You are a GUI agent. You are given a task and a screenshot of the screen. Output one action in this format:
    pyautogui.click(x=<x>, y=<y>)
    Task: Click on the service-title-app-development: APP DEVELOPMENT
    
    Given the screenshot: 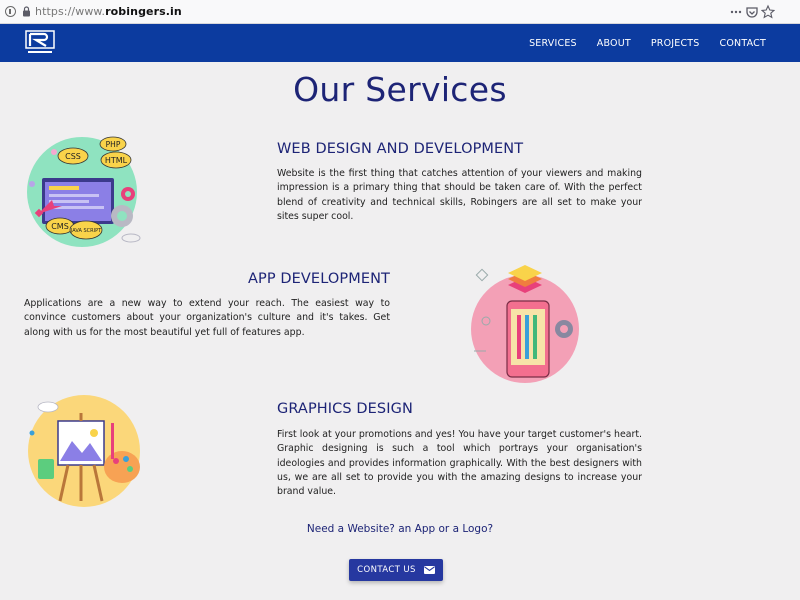 What is the action you would take?
    pyautogui.click(x=318, y=279)
    